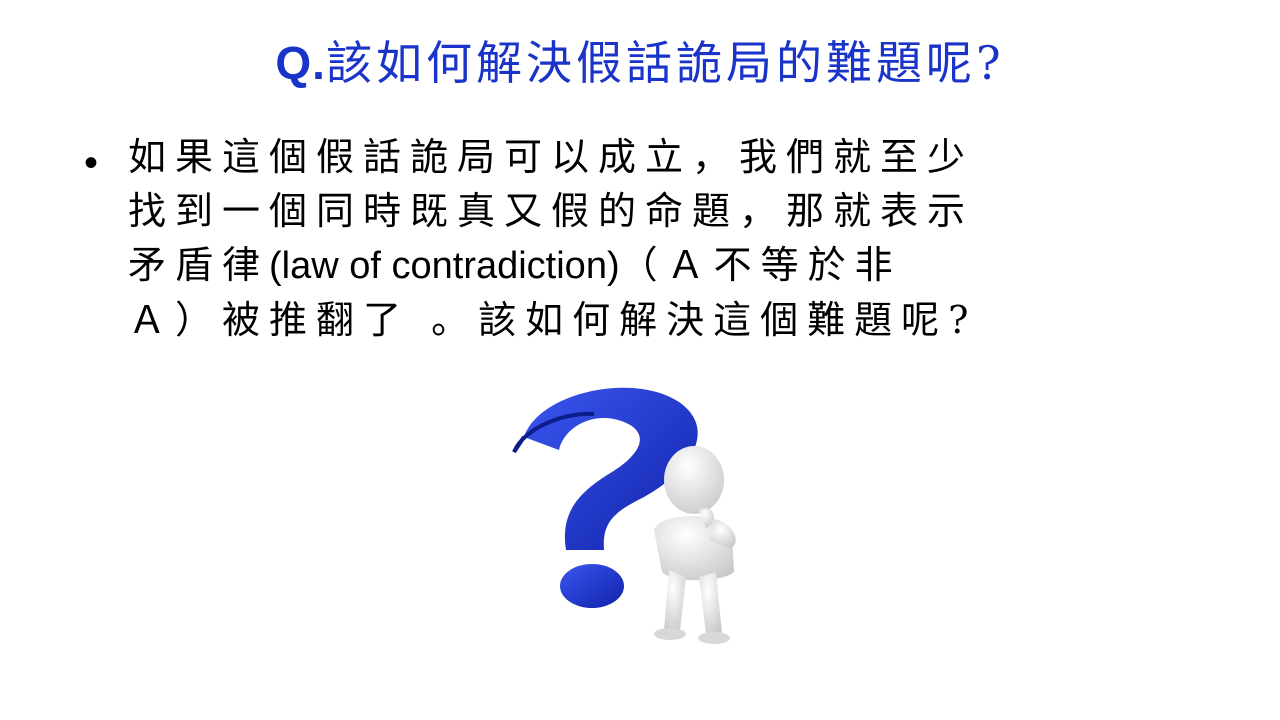 This screenshot has height=720, width=1280. I want to click on person-figure, so click(695, 545).